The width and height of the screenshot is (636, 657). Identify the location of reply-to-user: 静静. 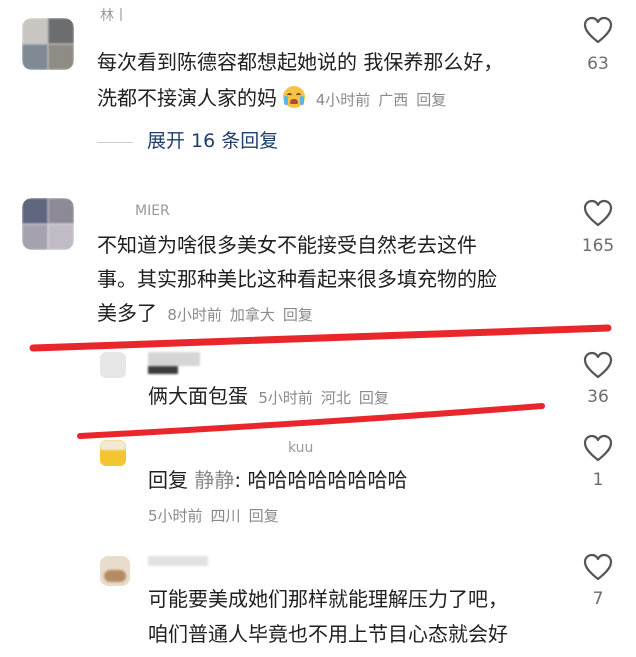
(214, 480).